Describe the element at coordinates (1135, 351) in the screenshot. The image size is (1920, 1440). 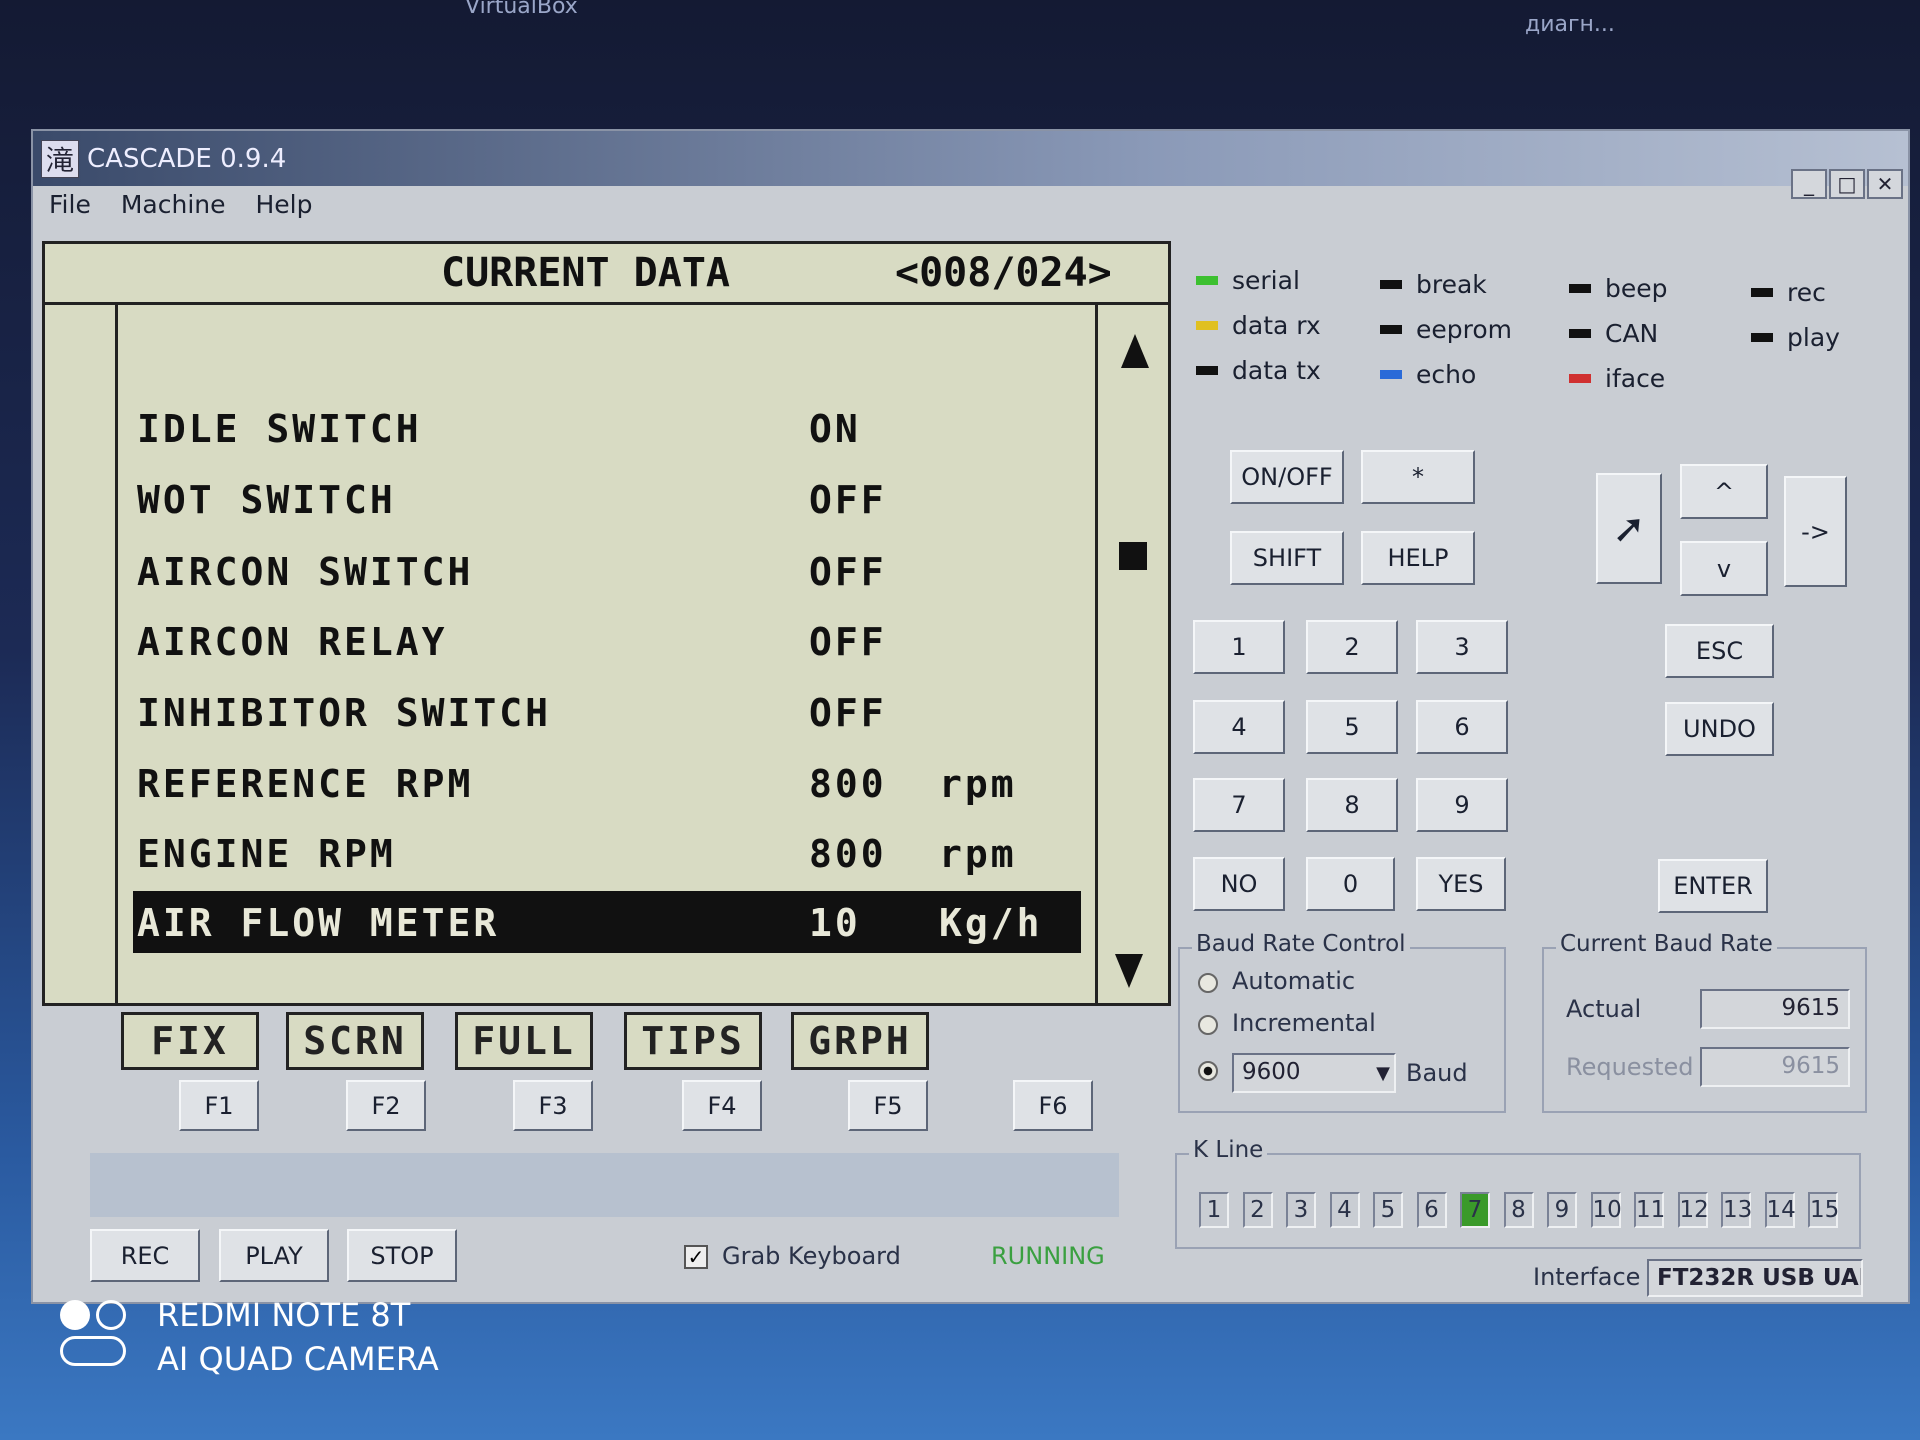
I see `scroll-up-icon` at that location.